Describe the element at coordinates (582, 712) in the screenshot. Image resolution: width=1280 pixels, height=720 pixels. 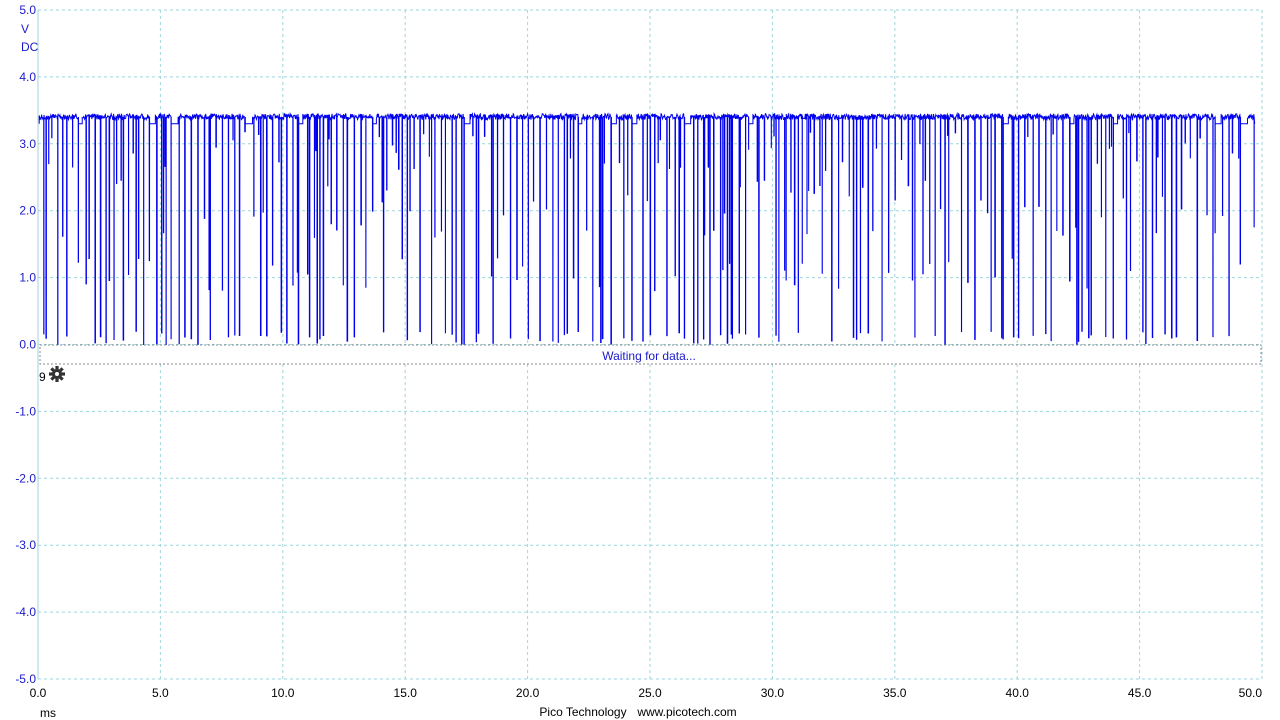
I see `footer-brand: Pico Technology` at that location.